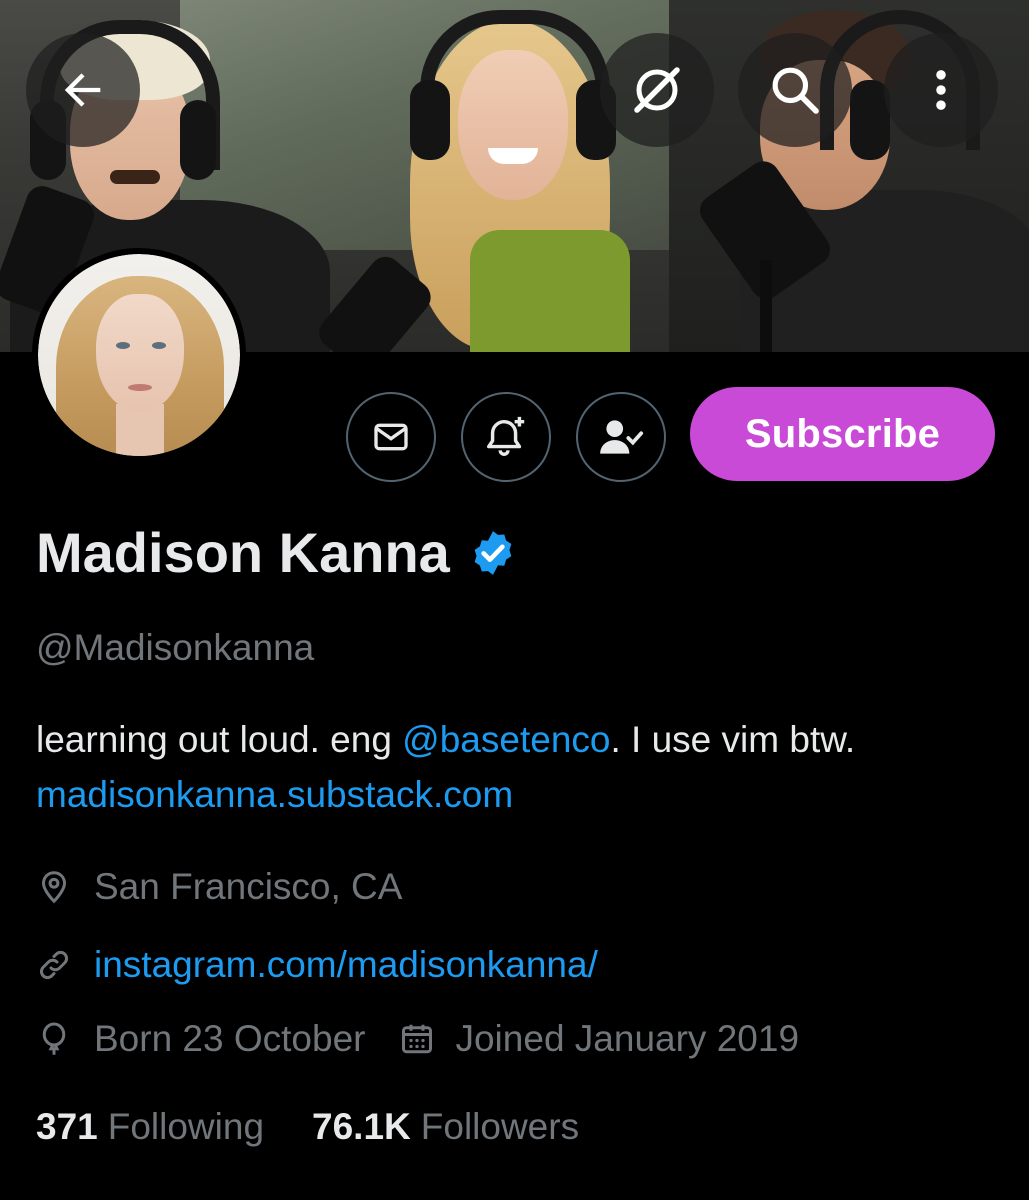 This screenshot has height=1200, width=1029. Describe the element at coordinates (274, 794) in the screenshot. I see `bio-url-link: madisonkanna.substack.com` at that location.